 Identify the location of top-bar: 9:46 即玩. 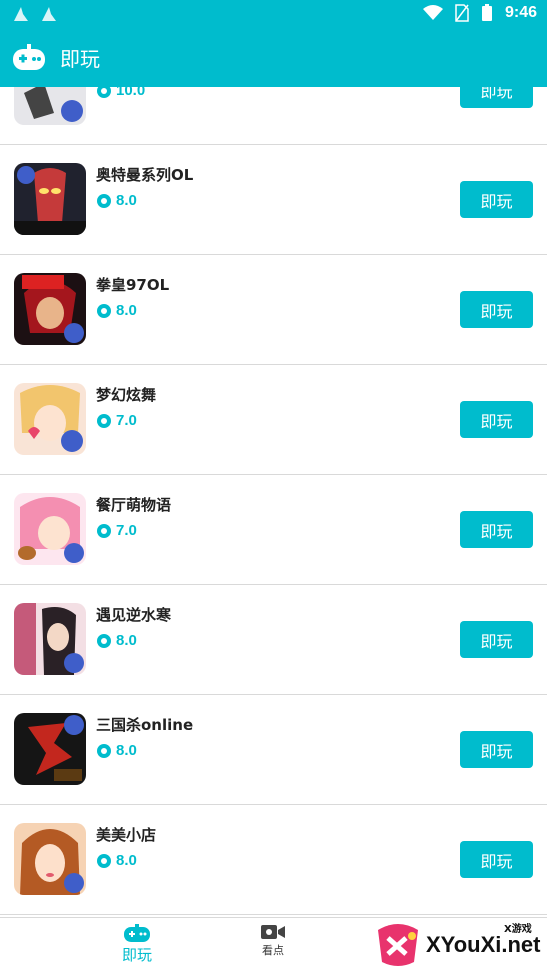
(273, 43).